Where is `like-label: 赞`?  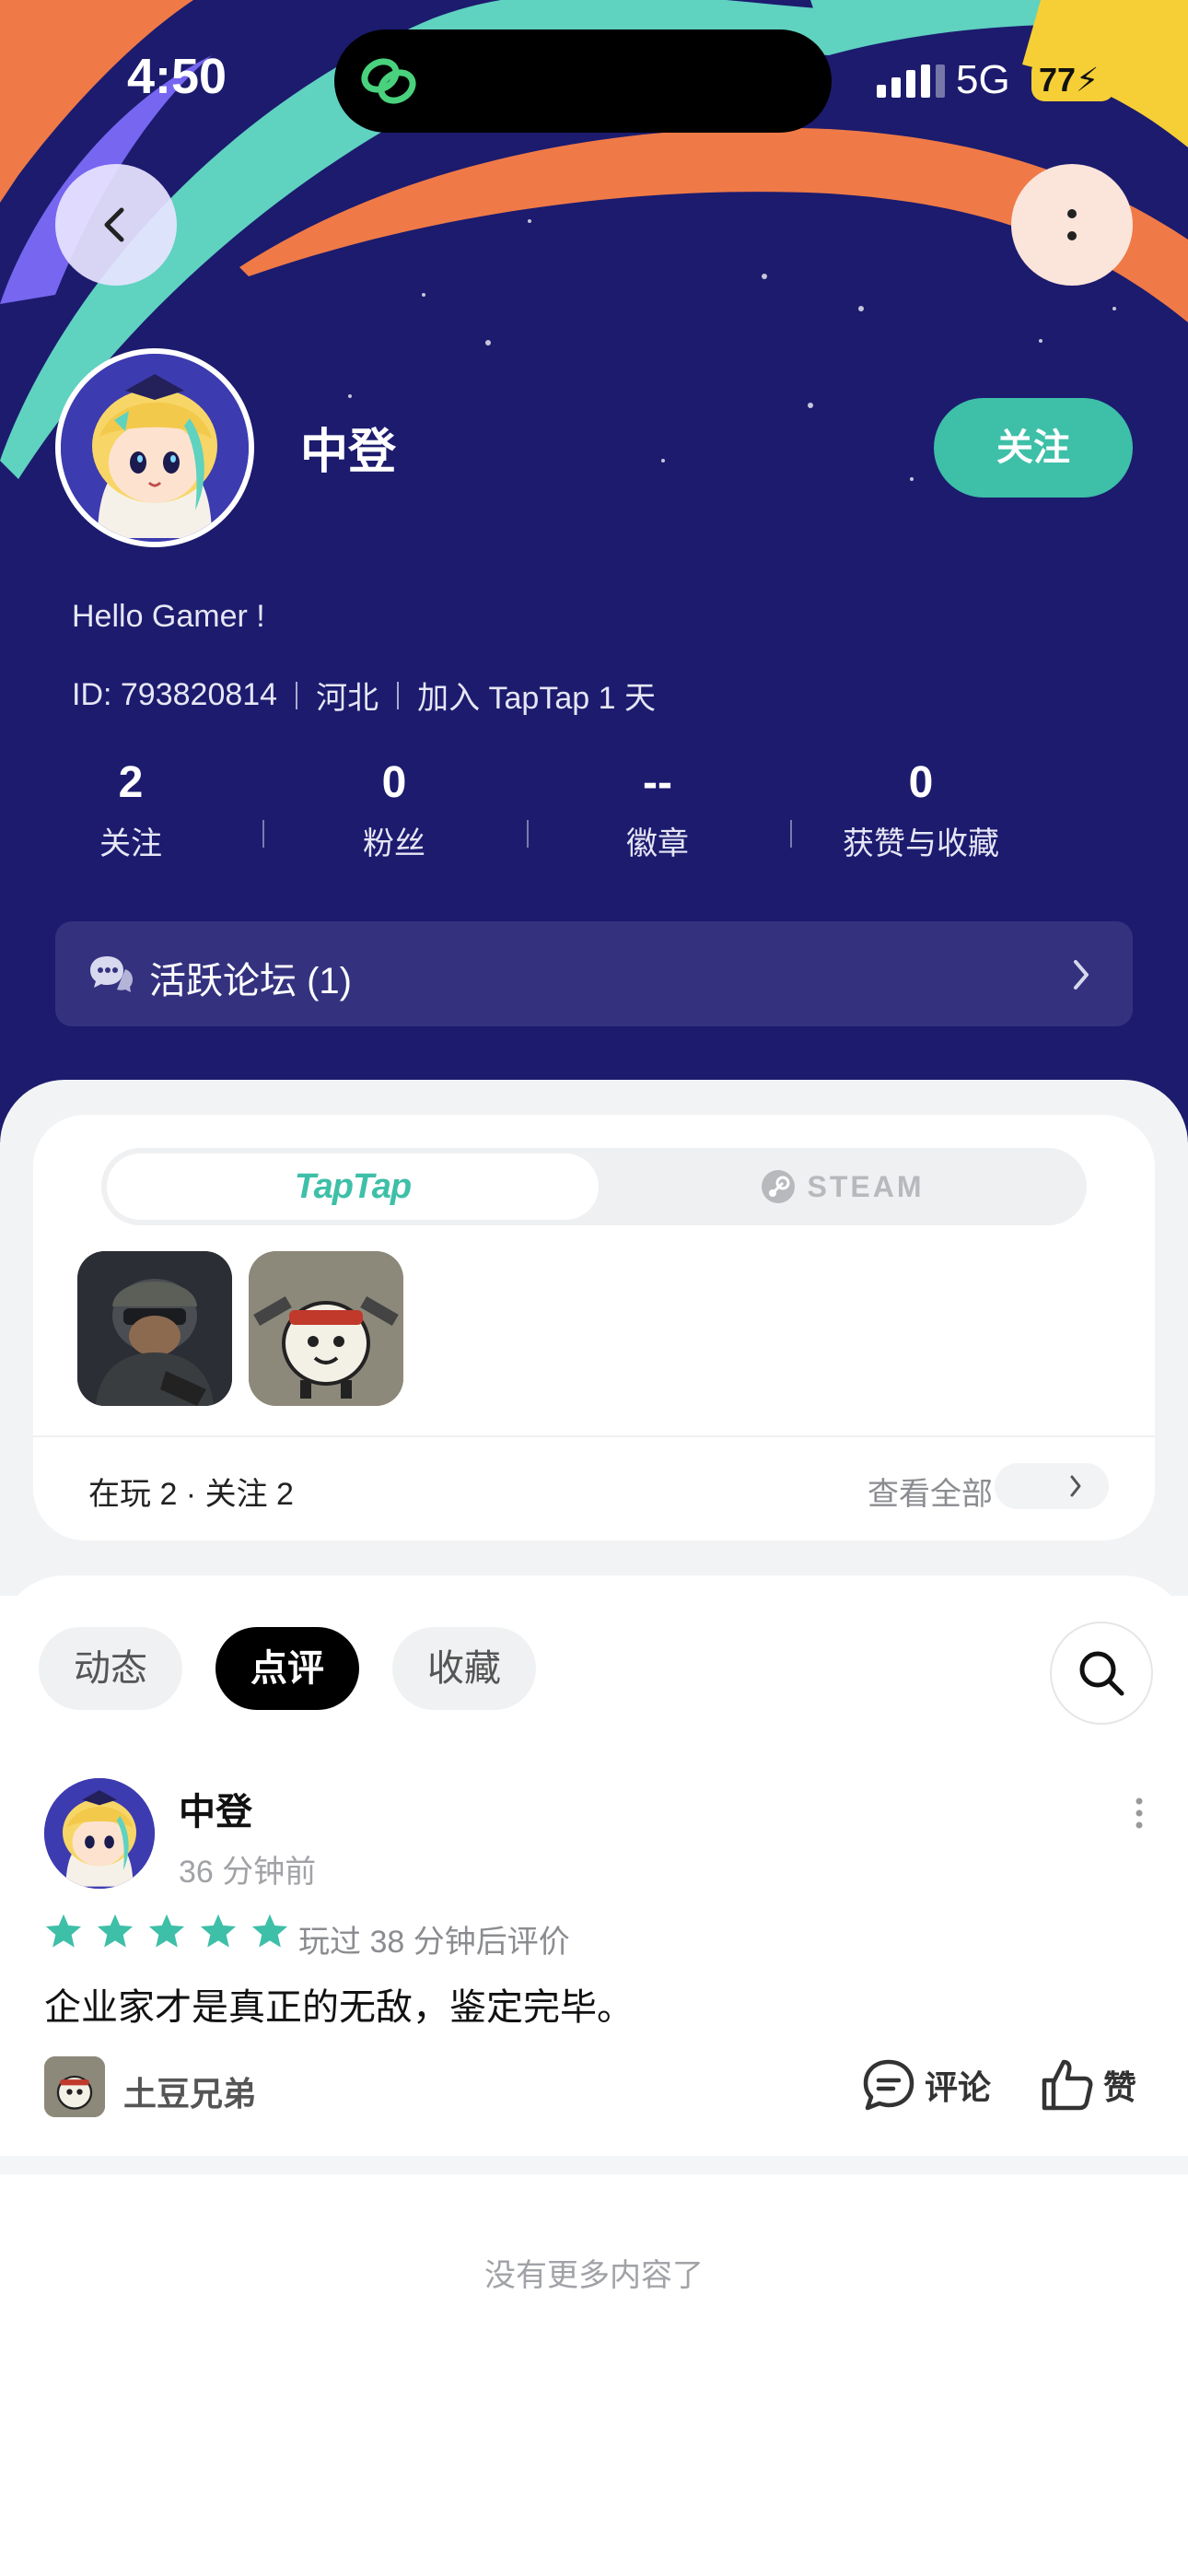
like-label: 赞 is located at coordinates (1120, 2087).